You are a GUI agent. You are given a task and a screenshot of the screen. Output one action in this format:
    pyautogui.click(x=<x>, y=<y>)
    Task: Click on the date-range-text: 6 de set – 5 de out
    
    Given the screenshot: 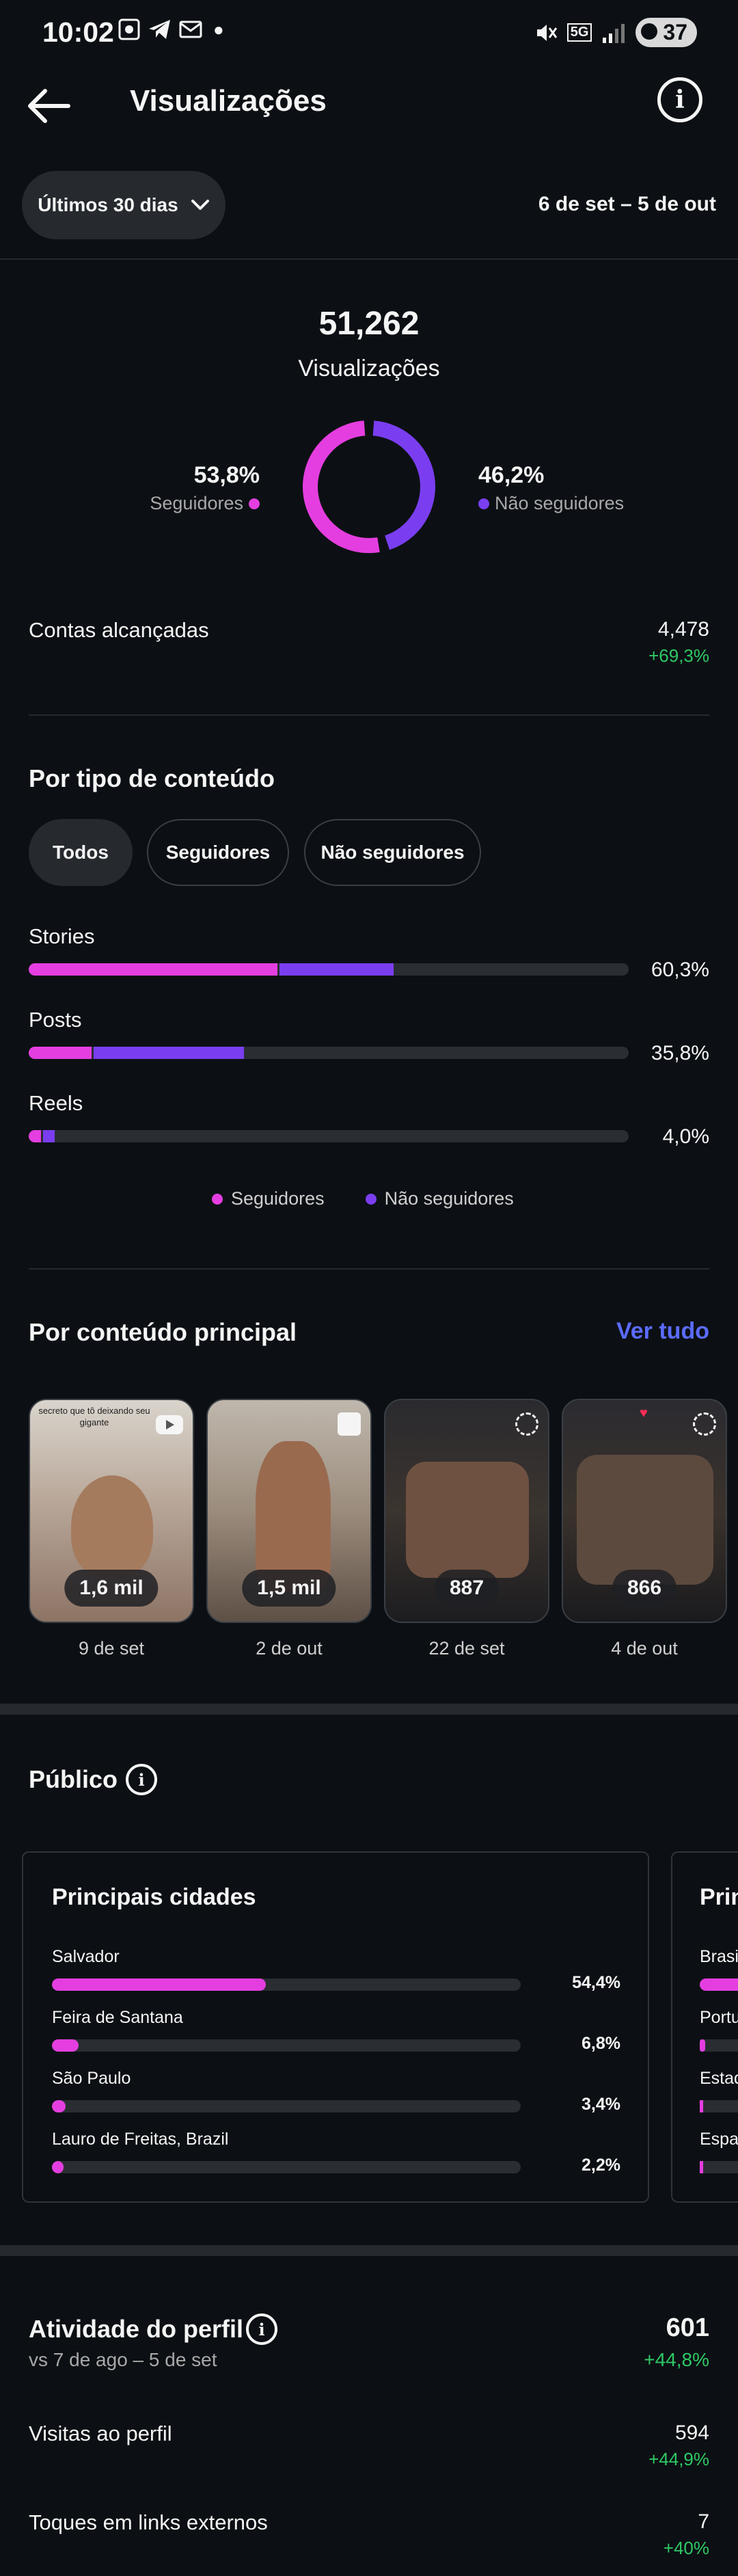 What is the action you would take?
    pyautogui.click(x=627, y=204)
    